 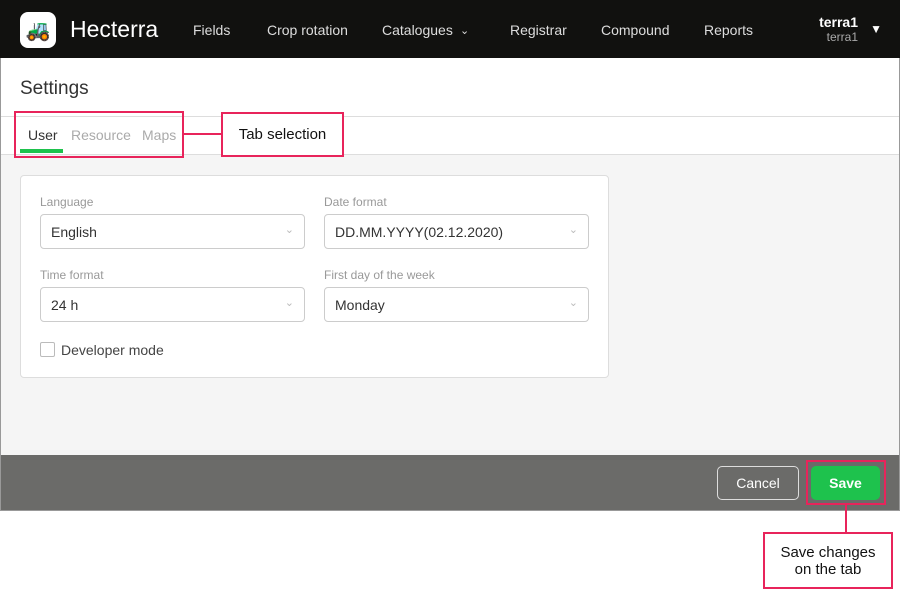 What do you see at coordinates (112, 350) in the screenshot?
I see `developer-mode-label: Developer mode` at bounding box center [112, 350].